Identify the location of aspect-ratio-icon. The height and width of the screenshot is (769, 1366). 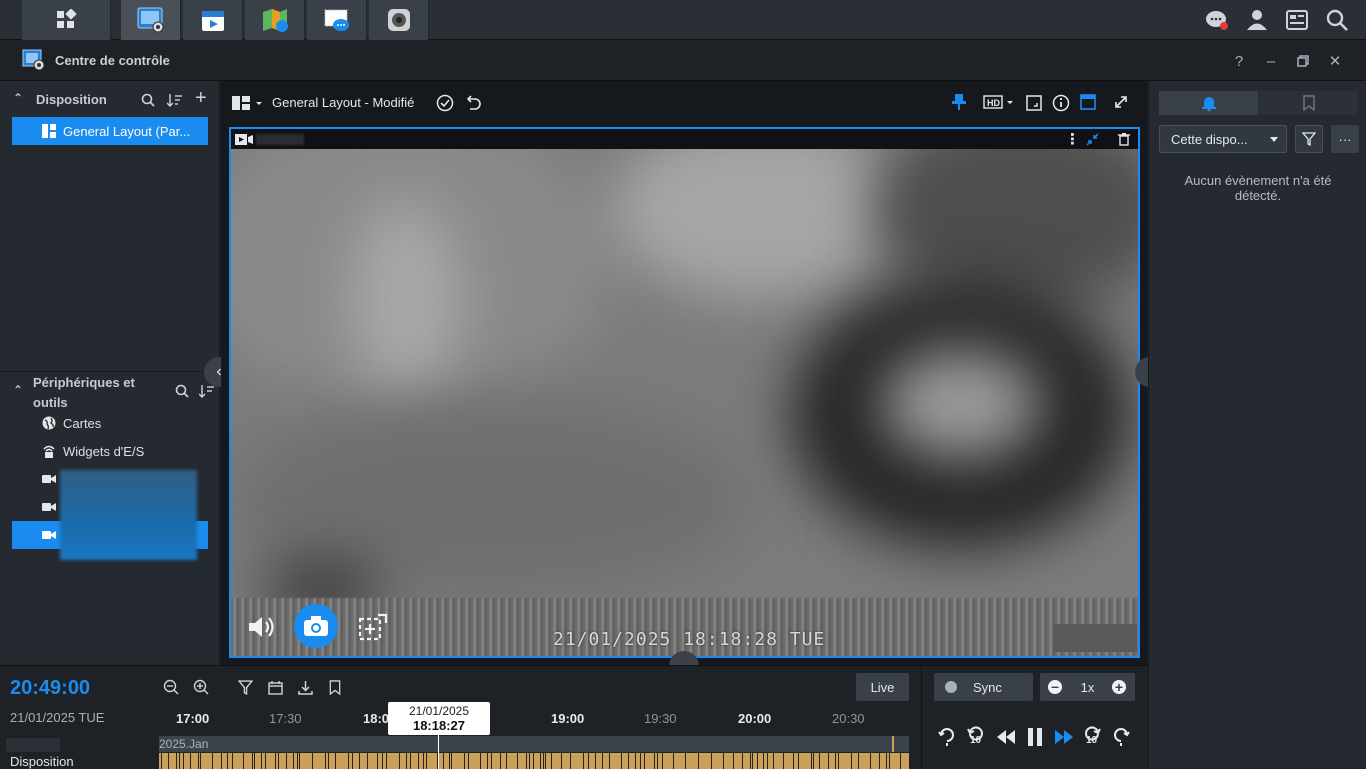
(1034, 103).